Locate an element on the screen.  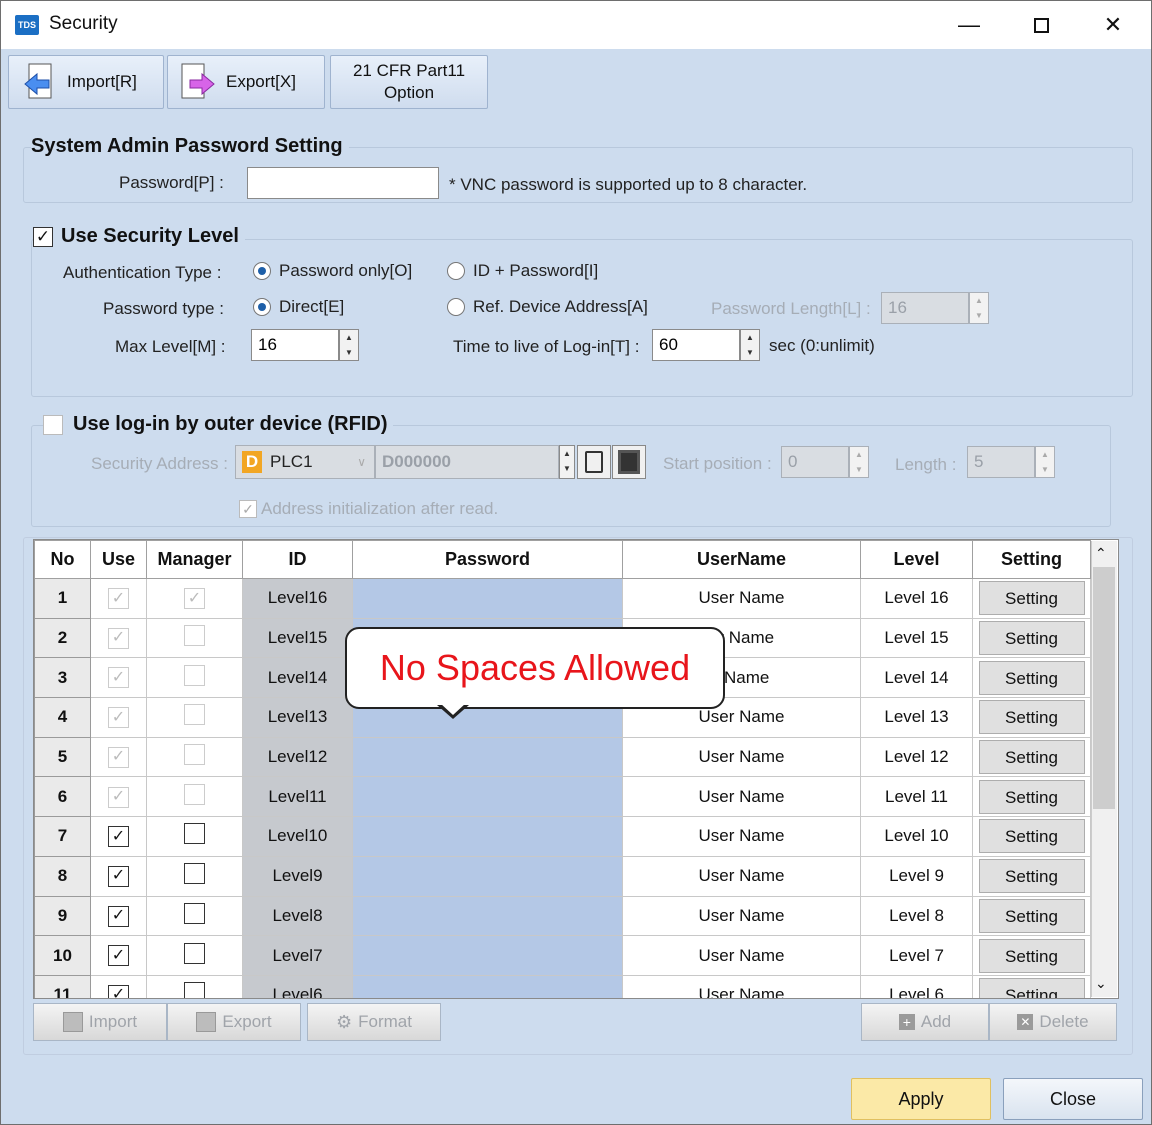
auth-opt2-label: ID + Password[I] is located at coordinates (536, 270).